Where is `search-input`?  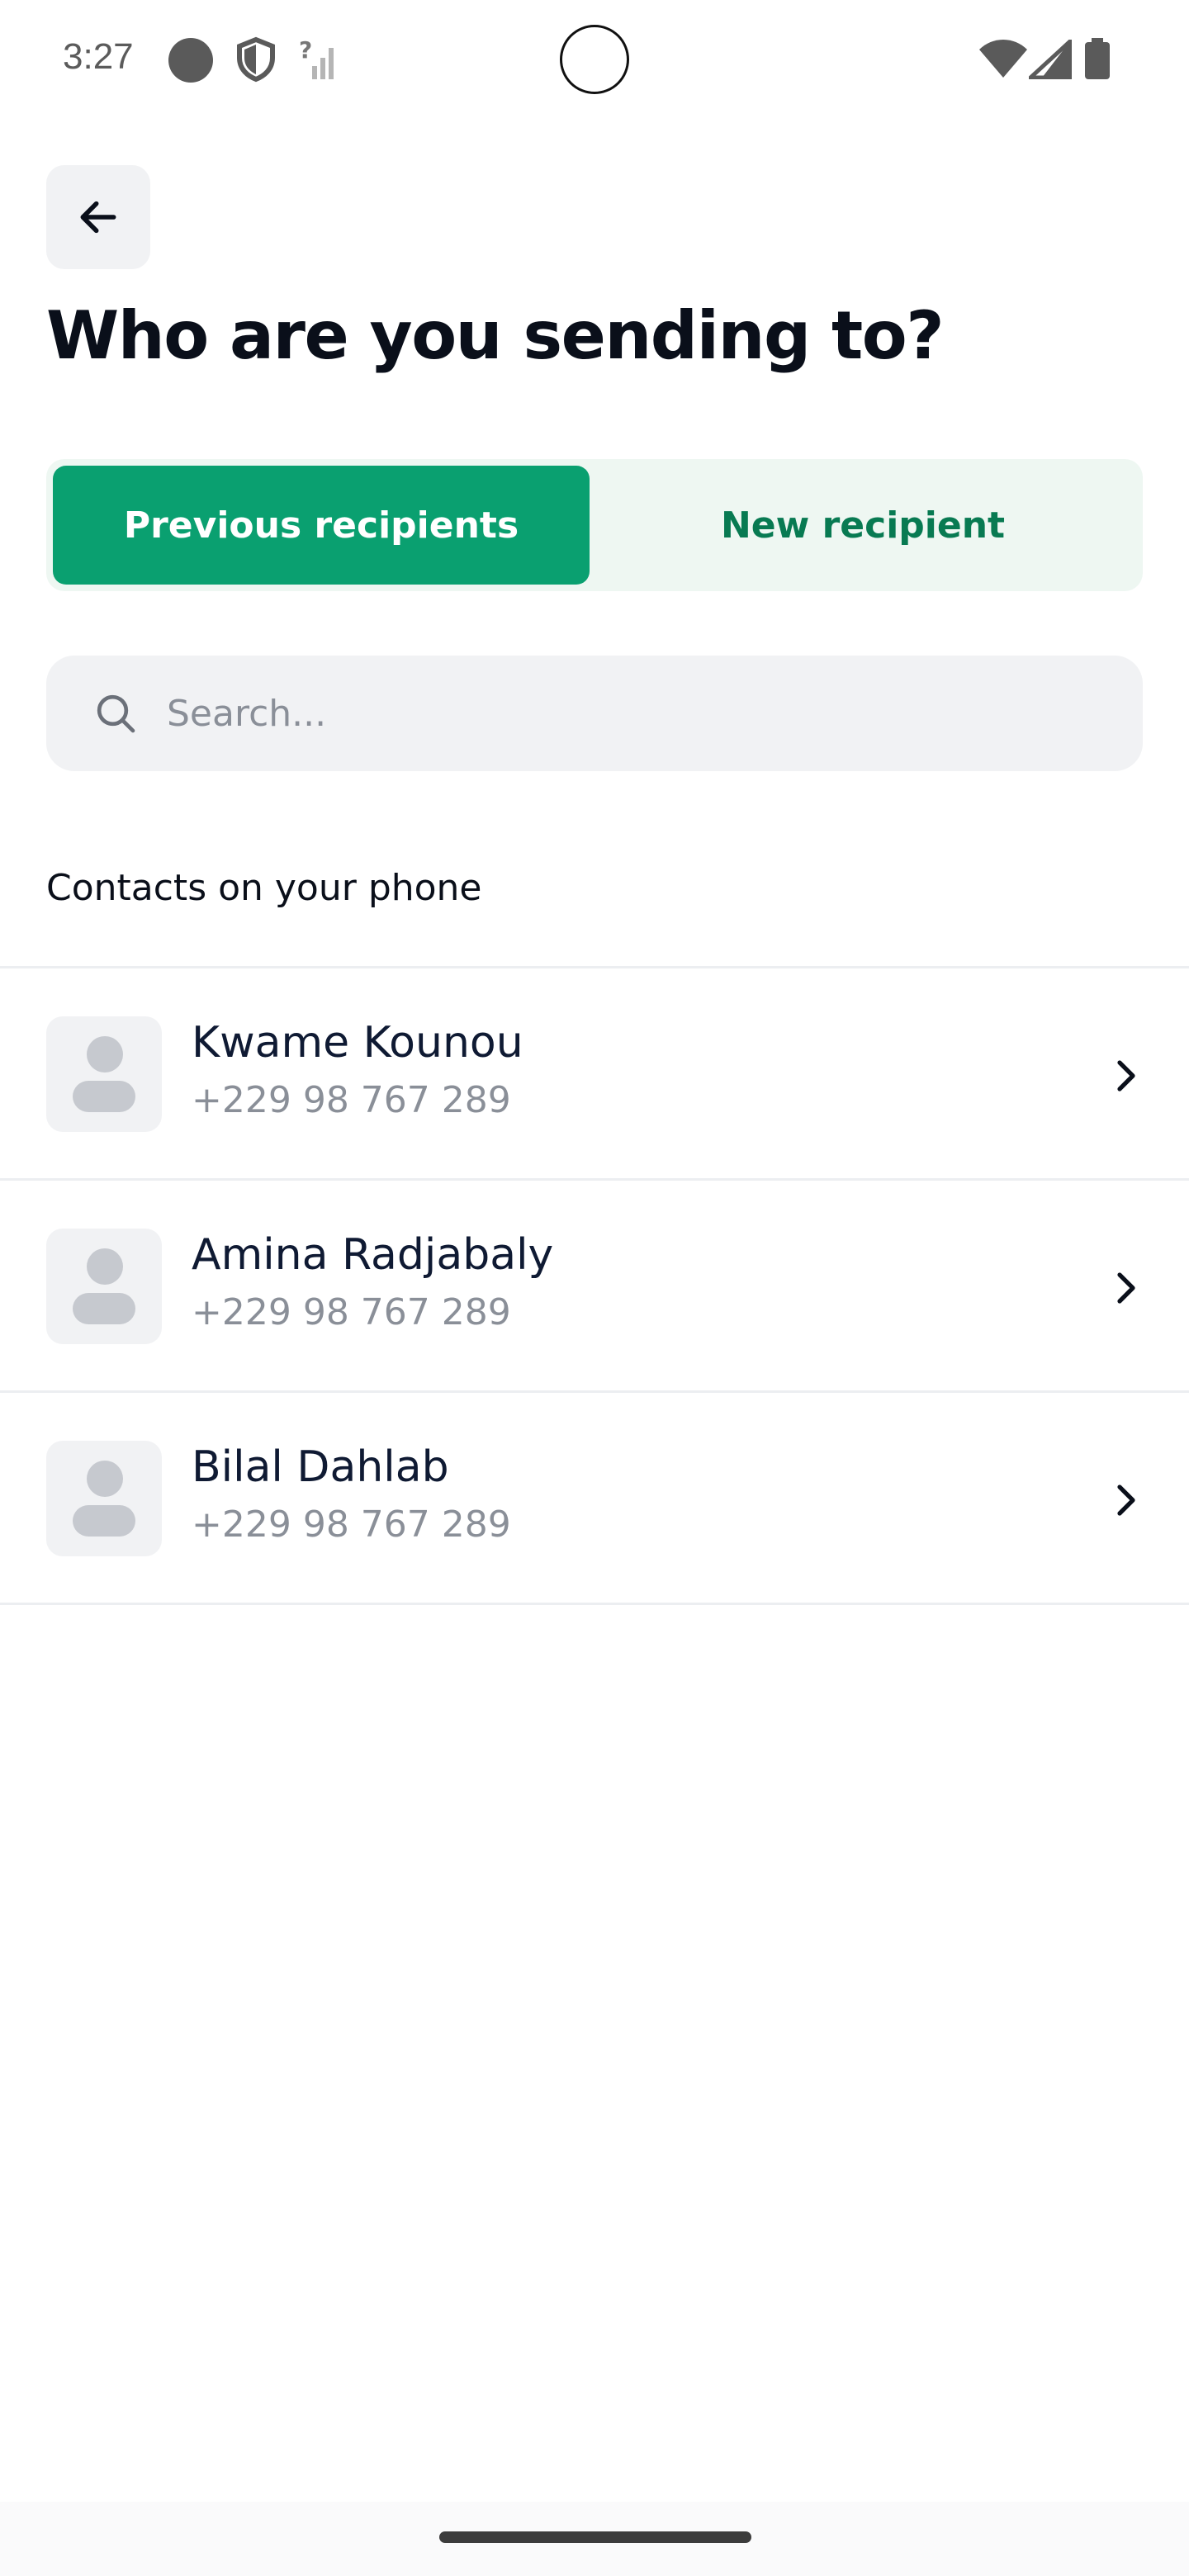 search-input is located at coordinates (621, 713).